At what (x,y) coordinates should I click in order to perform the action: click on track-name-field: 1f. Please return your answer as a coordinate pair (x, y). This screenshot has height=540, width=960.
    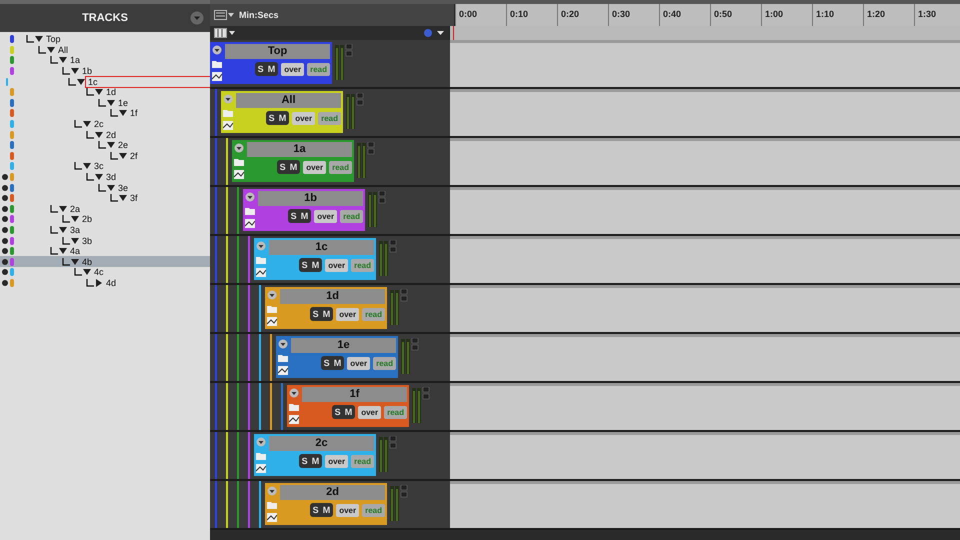
    Looking at the image, I should click on (354, 394).